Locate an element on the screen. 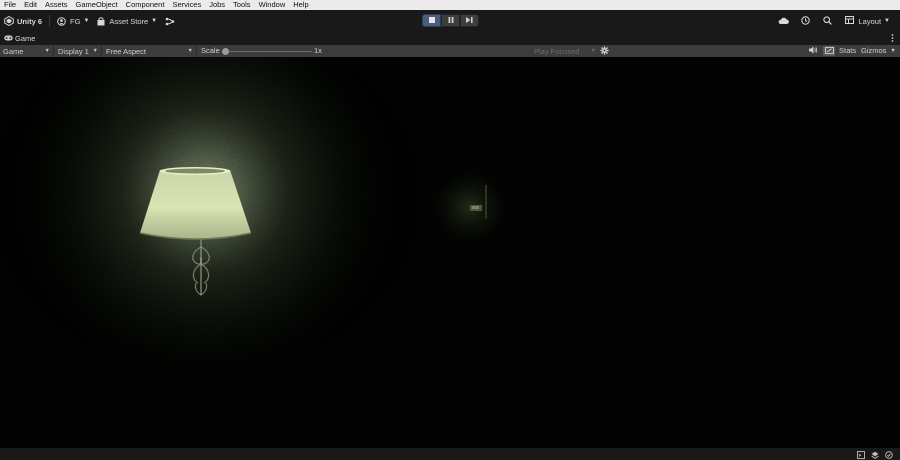  mute-audio-button is located at coordinates (813, 51).